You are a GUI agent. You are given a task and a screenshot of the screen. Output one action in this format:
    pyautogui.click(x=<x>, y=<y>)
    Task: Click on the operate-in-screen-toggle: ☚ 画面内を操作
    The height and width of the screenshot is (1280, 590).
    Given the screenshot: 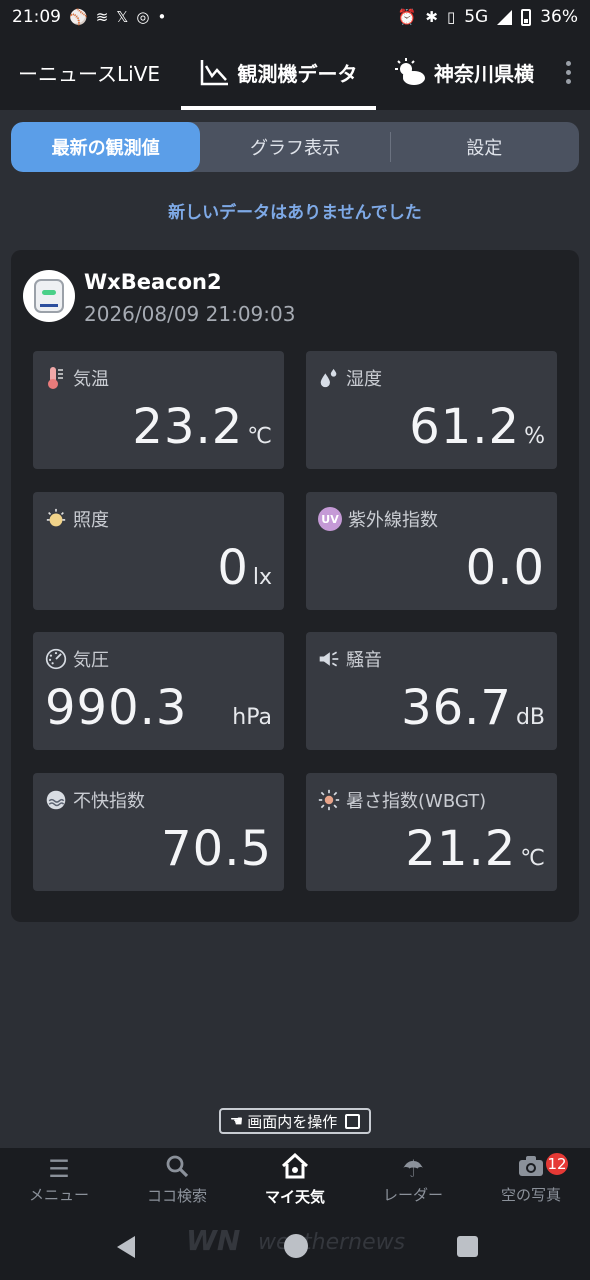 What is the action you would take?
    pyautogui.click(x=295, y=1121)
    